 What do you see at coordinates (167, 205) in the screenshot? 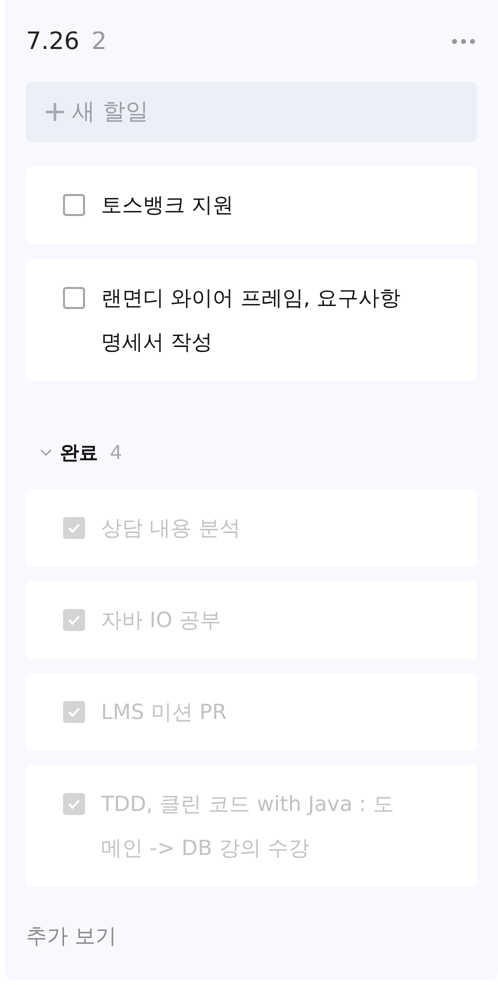
I see `task-text: 토스뱅크 지원` at bounding box center [167, 205].